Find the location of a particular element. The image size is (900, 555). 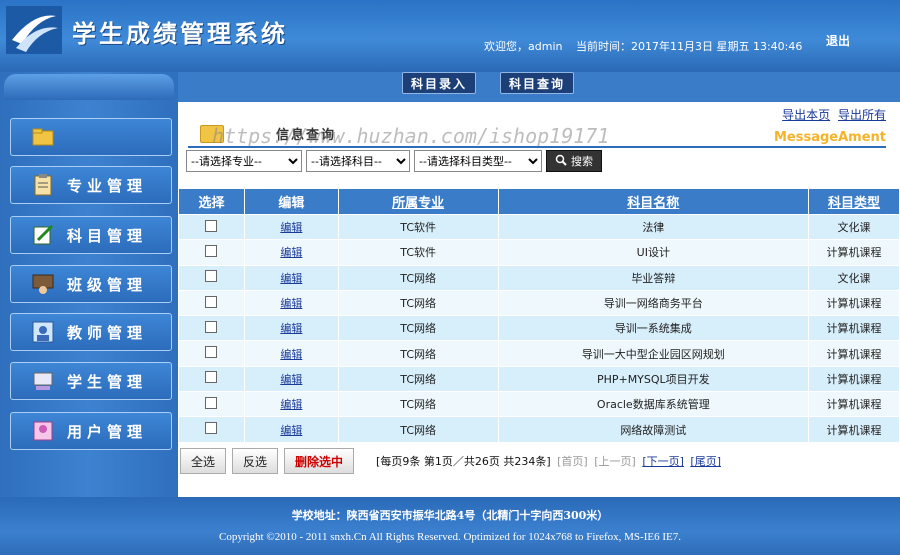

pager-first: [首页] is located at coordinates (572, 461).